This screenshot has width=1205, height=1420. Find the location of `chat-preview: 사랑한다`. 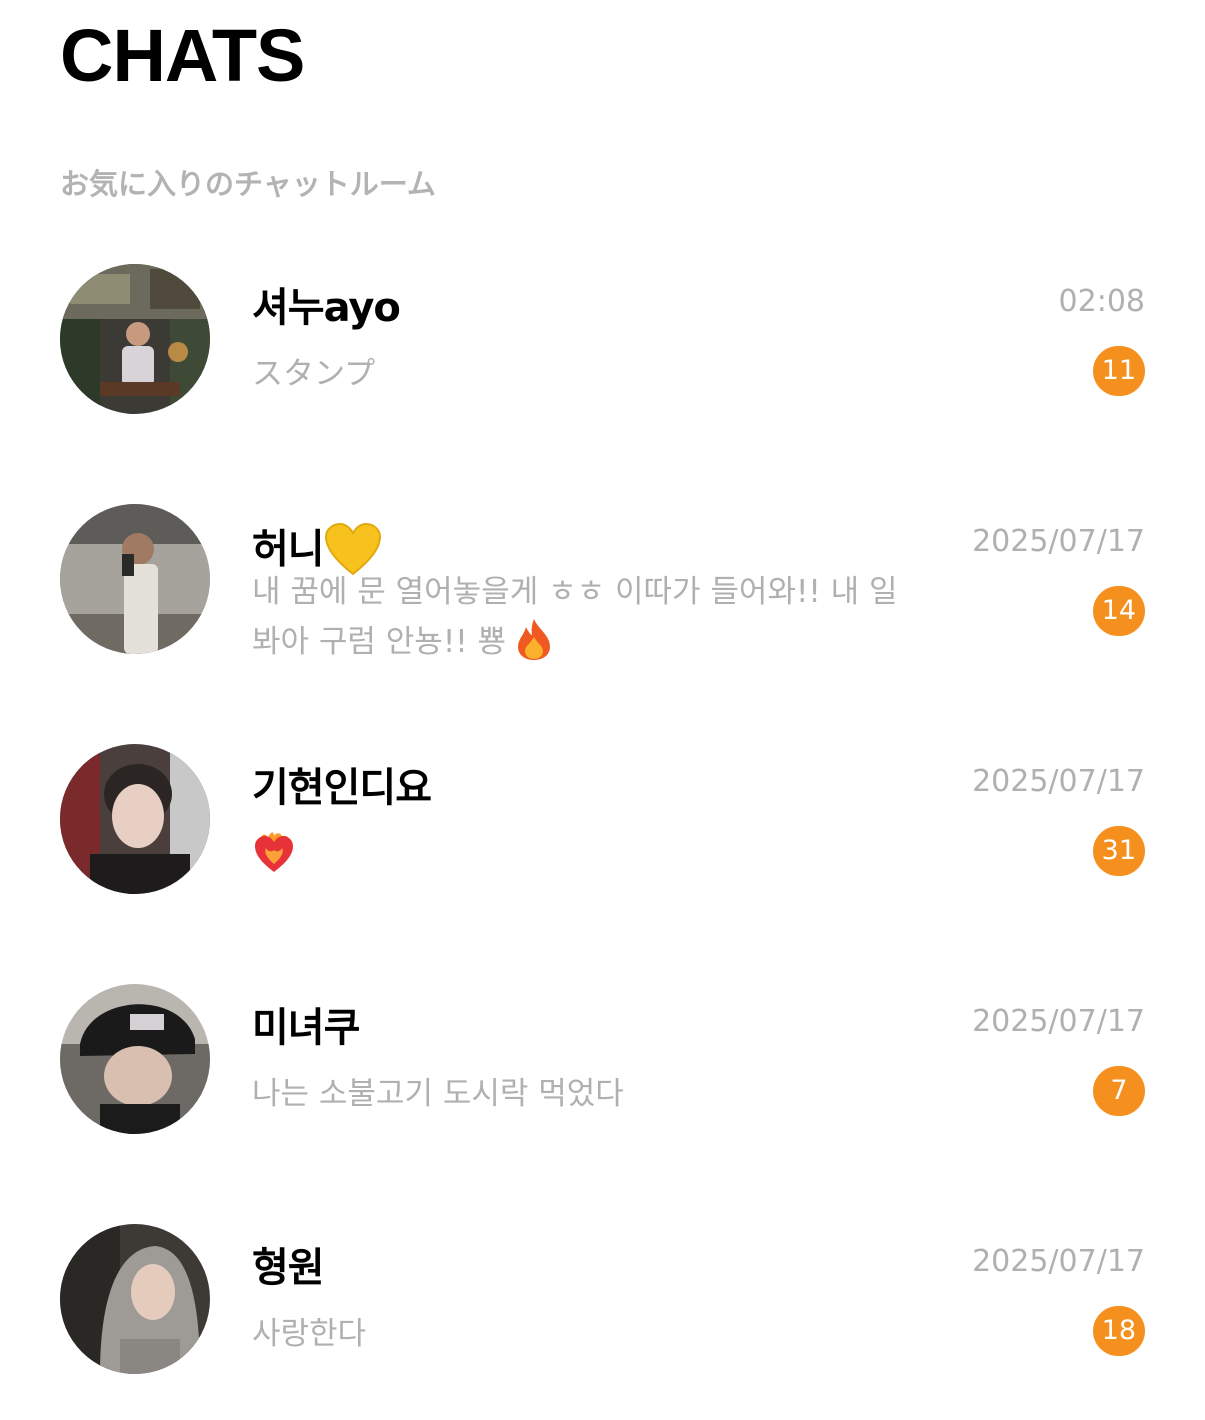

chat-preview: 사랑한다 is located at coordinates (309, 1334).